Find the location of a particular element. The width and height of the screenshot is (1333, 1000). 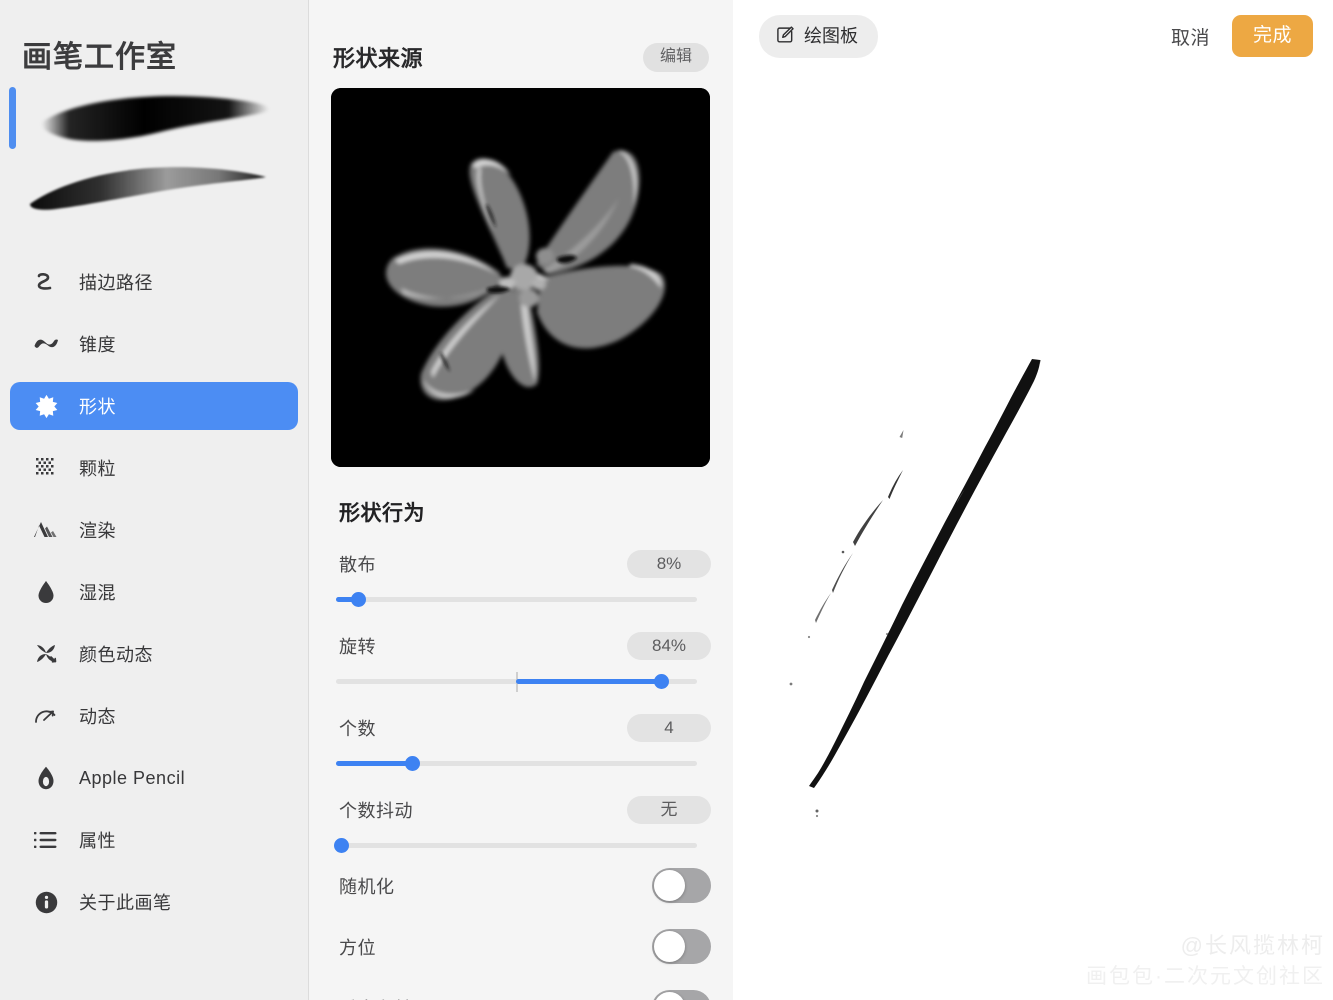

slider-scatter: 散布 8% is located at coordinates (521, 579).